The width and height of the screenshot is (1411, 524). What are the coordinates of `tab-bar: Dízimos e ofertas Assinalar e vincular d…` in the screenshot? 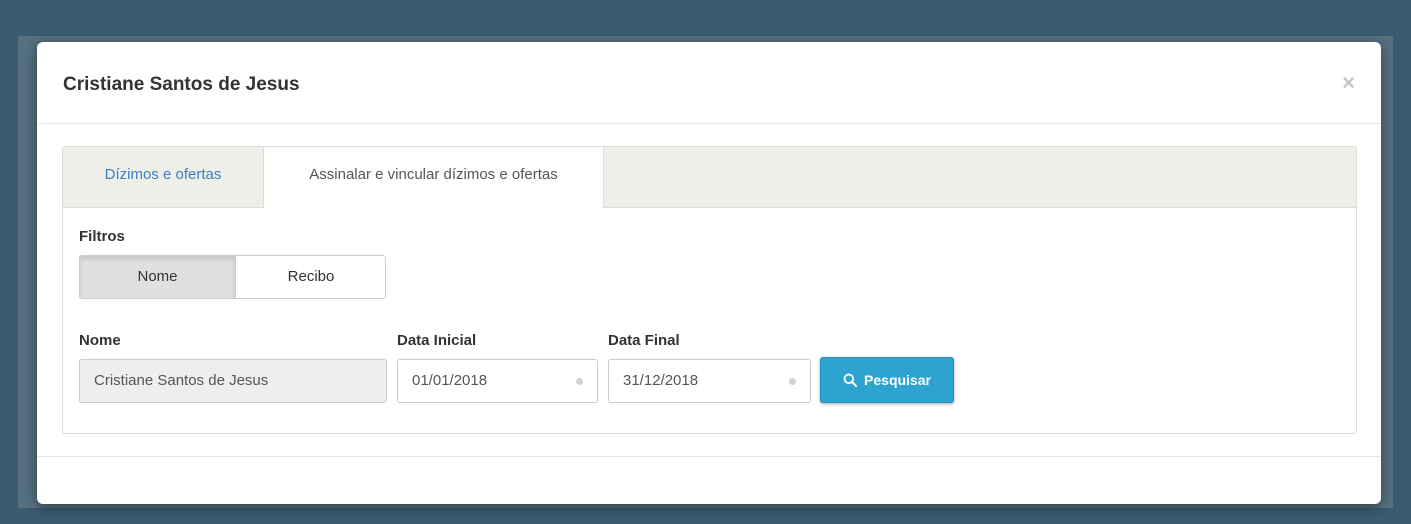 It's located at (709, 177).